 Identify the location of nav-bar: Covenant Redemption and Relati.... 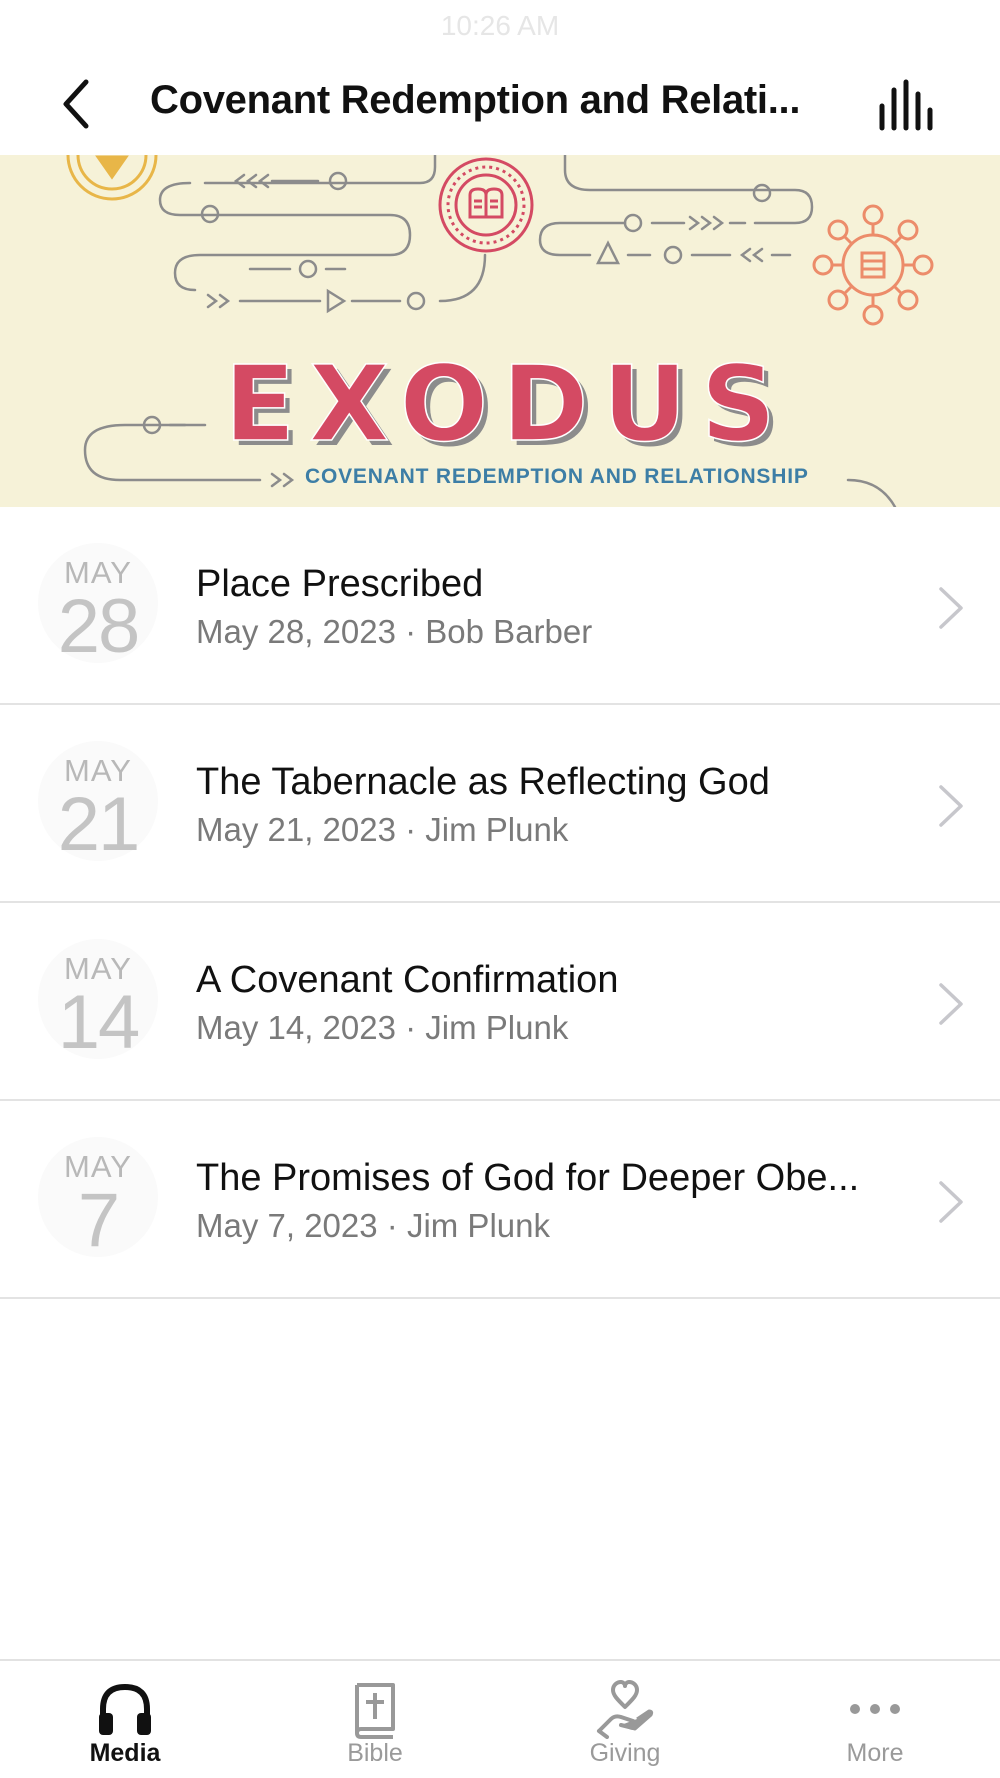
(500, 102).